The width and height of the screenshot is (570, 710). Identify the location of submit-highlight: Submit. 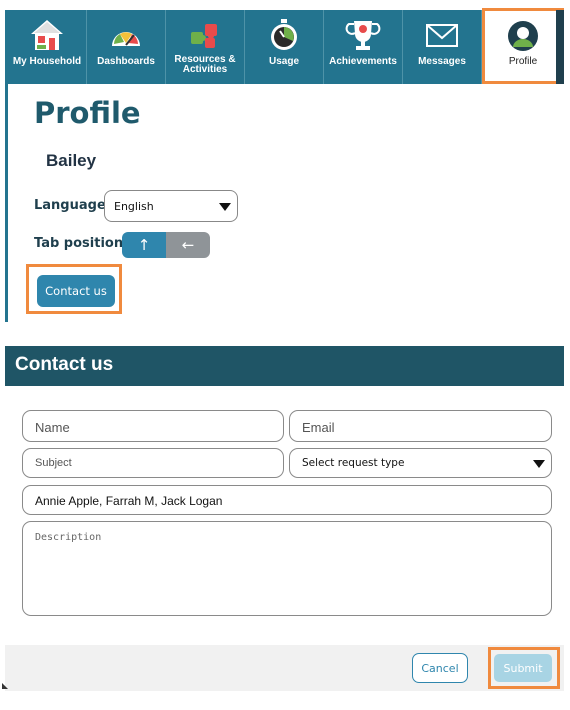
(524, 668).